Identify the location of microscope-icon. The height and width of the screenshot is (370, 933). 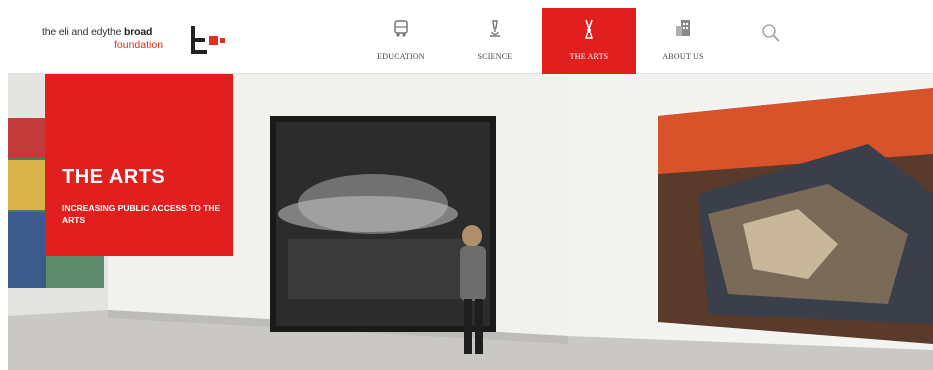
(495, 28).